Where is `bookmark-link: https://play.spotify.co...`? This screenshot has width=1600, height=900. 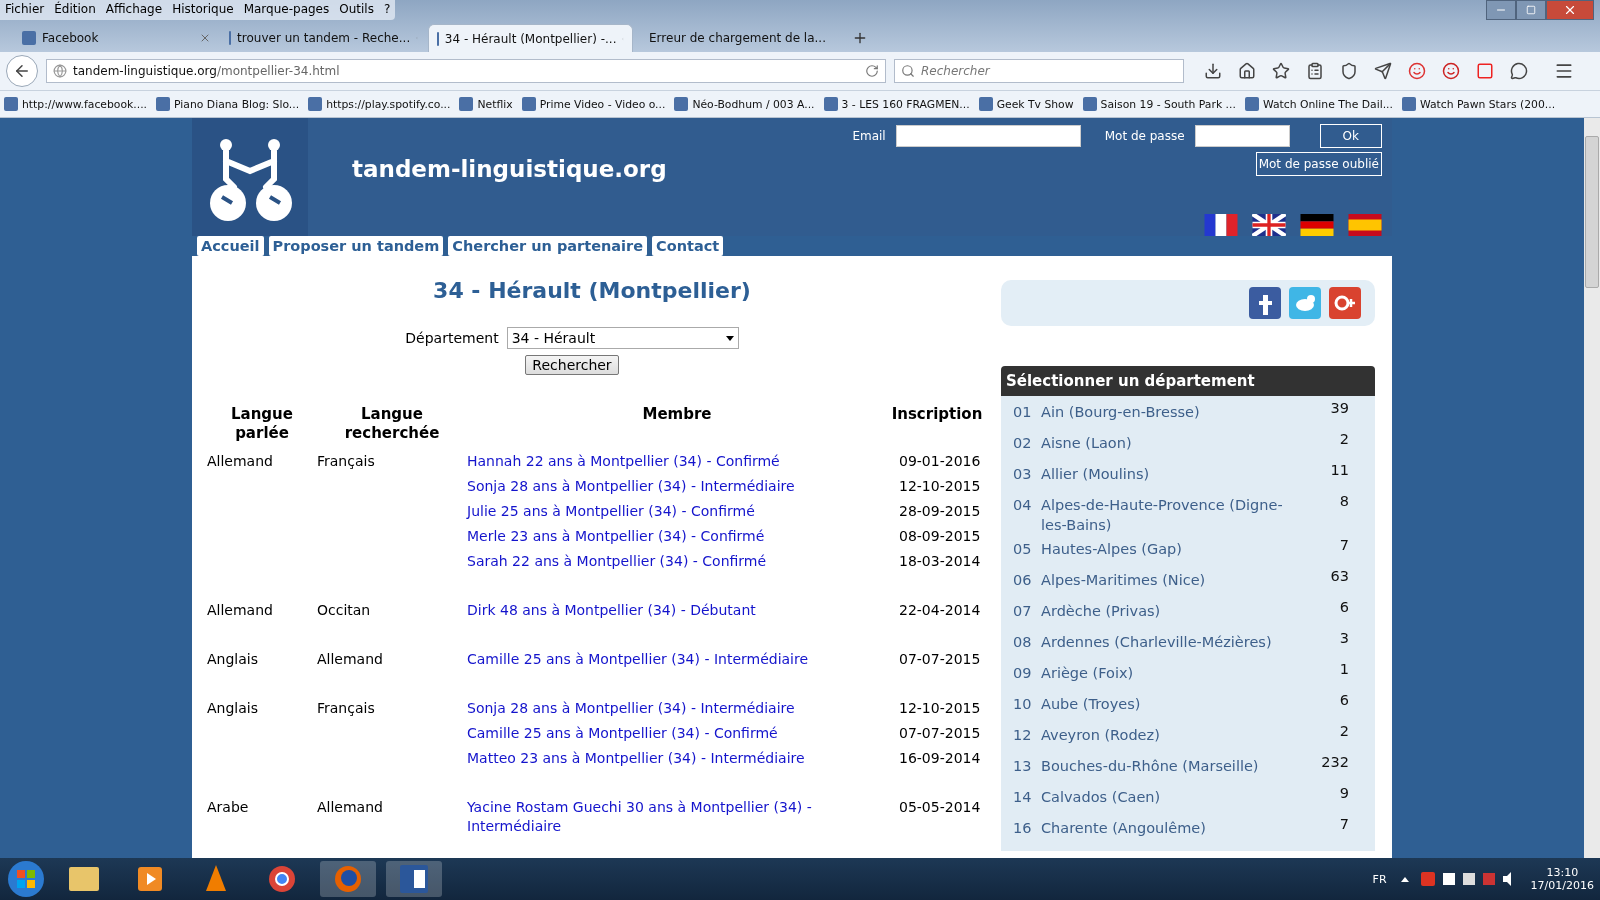 bookmark-link: https://play.spotify.co... is located at coordinates (388, 104).